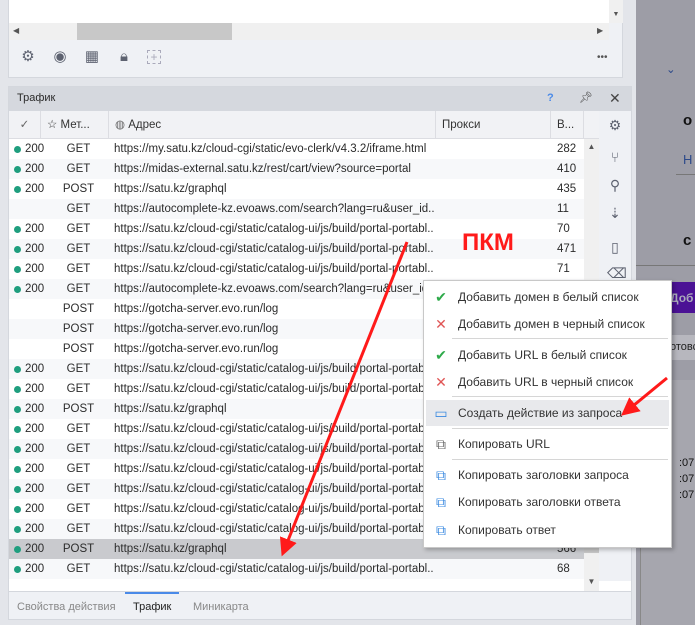 This screenshot has width=695, height=625. Describe the element at coordinates (644, 396) in the screenshot. I see `arrow-to-menu-item` at that location.